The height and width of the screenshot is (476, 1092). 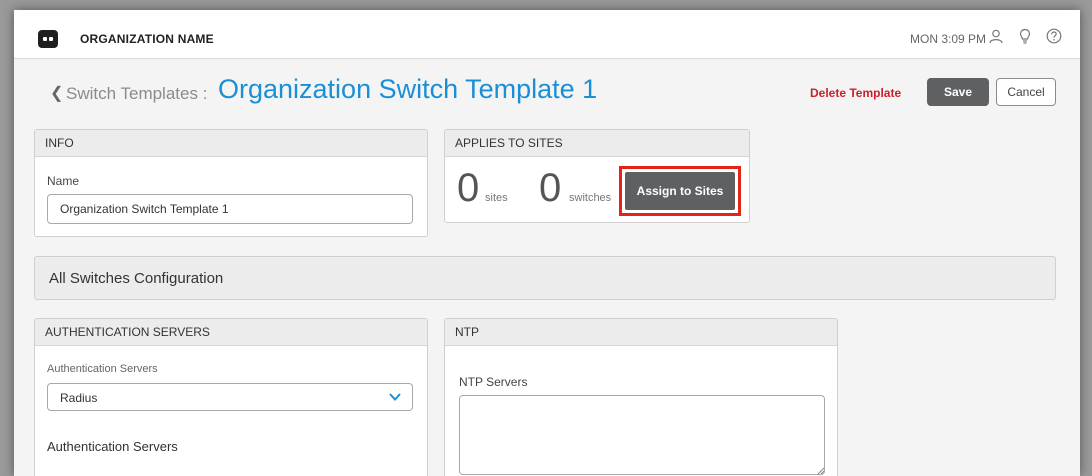 I want to click on ntp-servers-label: NTP Servers, so click(x=493, y=382).